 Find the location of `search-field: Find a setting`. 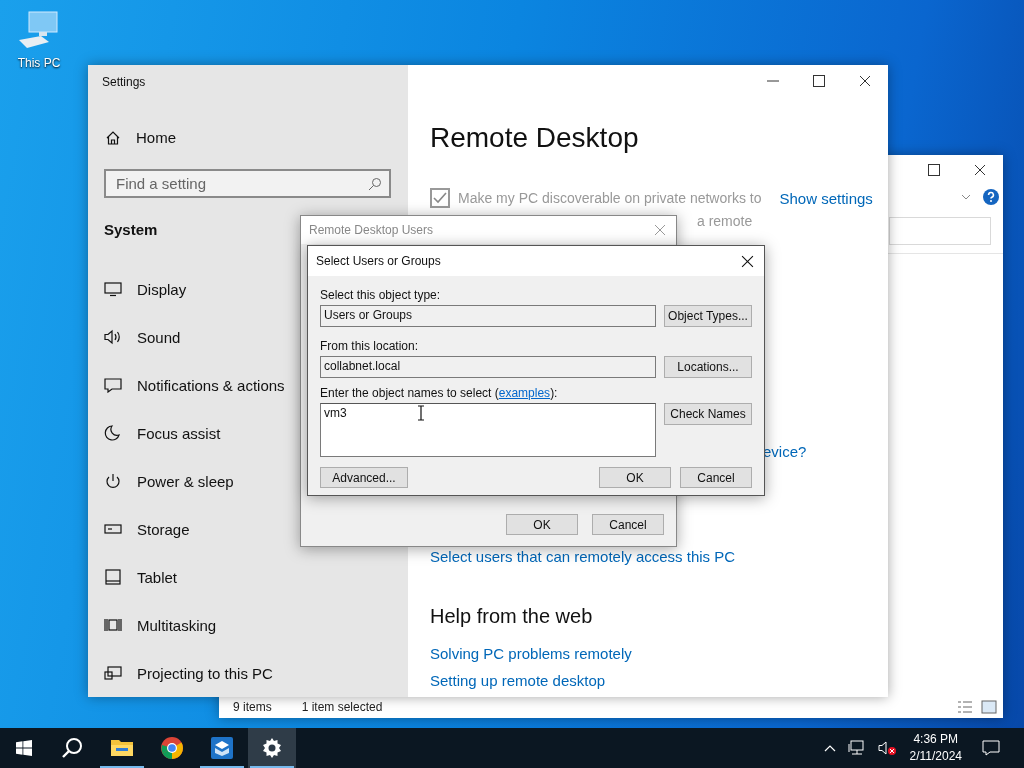

search-field: Find a setting is located at coordinates (247, 183).